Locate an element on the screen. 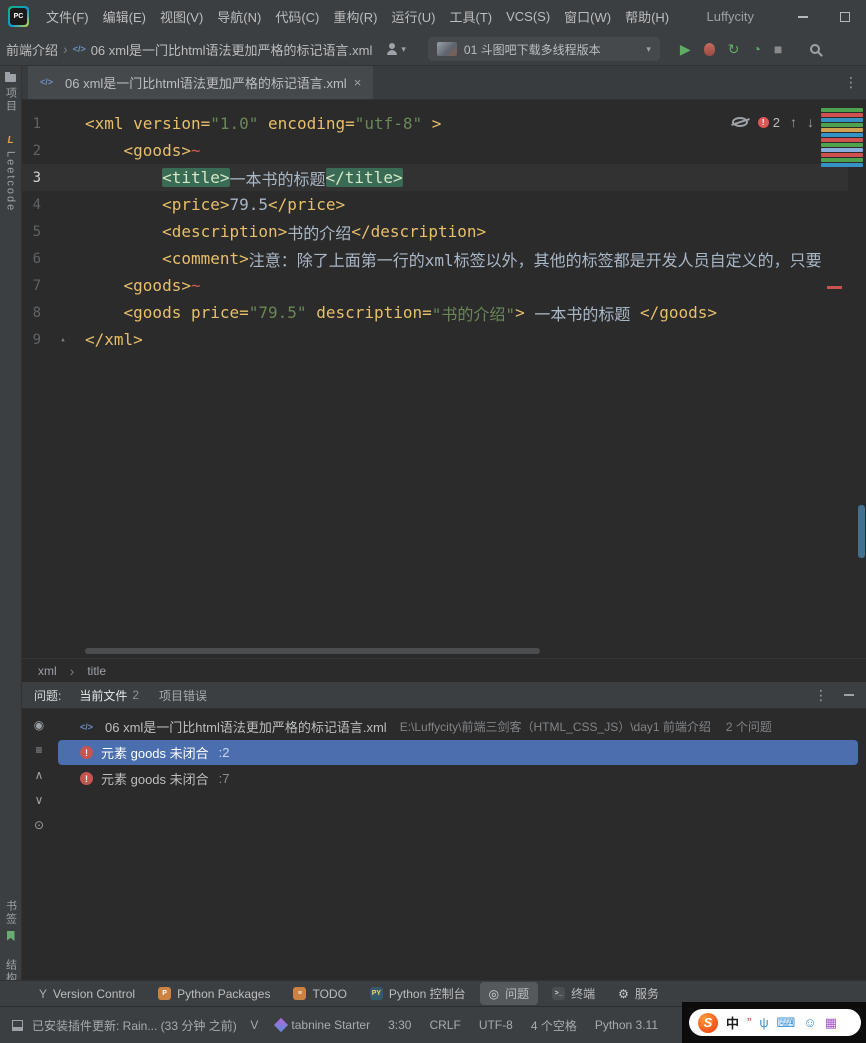  quickfix-icon: ⊙ is located at coordinates (39, 825).